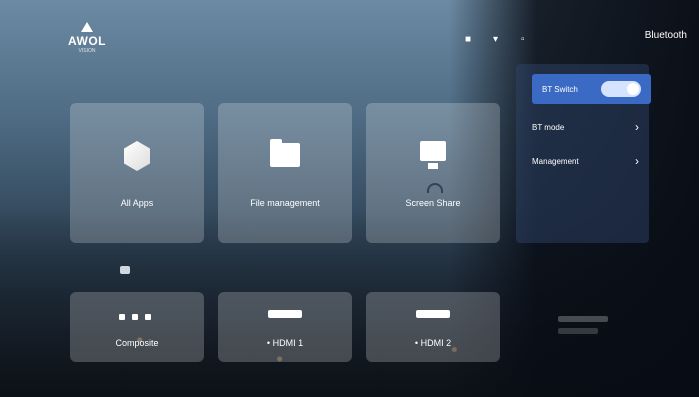 The height and width of the screenshot is (397, 699). I want to click on panel-title: Bluetooth, so click(665, 35).